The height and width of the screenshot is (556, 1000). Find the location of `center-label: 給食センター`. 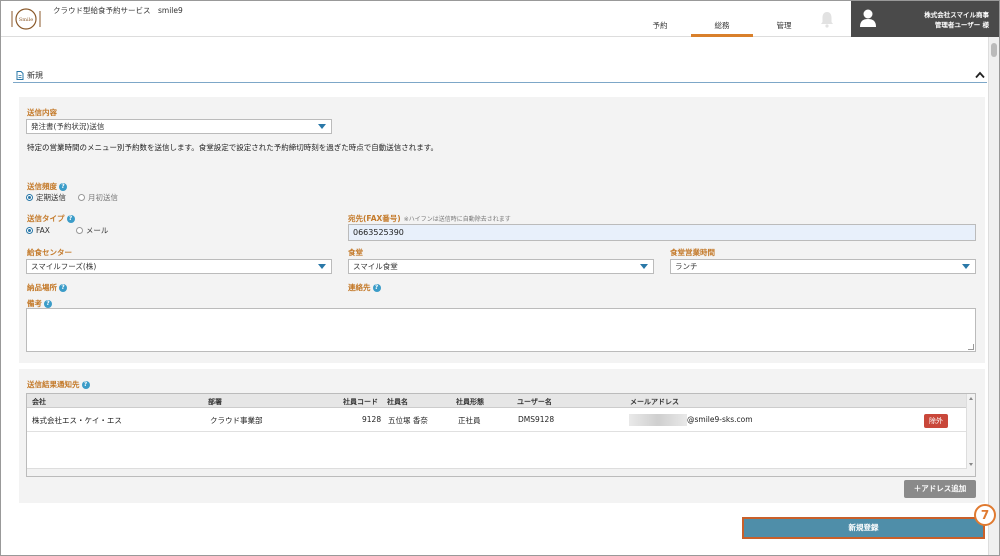

center-label: 給食センター is located at coordinates (49, 252).